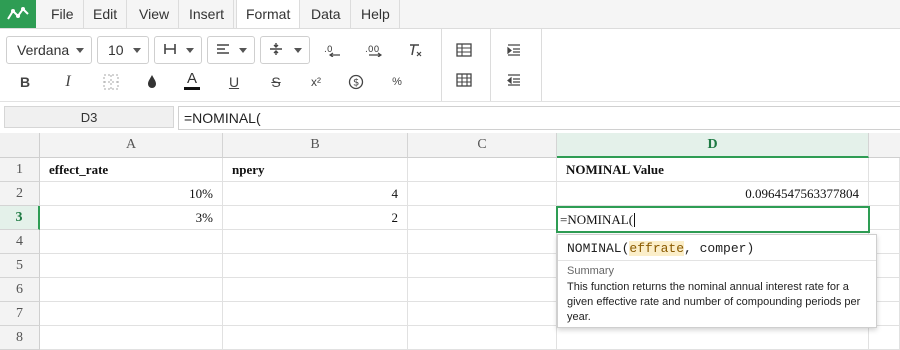 This screenshot has width=900, height=350. I want to click on function-name: NOMINAL(, so click(598, 248).